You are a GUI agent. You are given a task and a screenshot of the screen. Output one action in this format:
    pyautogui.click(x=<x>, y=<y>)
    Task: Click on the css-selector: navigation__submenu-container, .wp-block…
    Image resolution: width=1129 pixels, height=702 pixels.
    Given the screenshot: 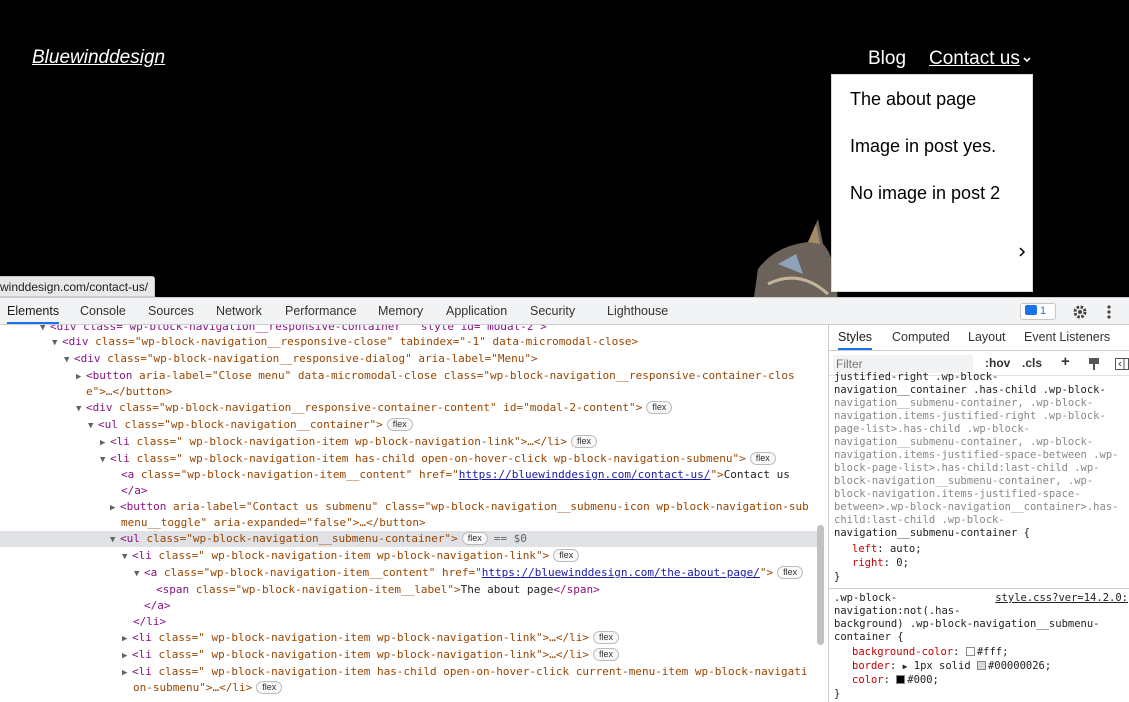 What is the action you would take?
    pyautogui.click(x=964, y=403)
    